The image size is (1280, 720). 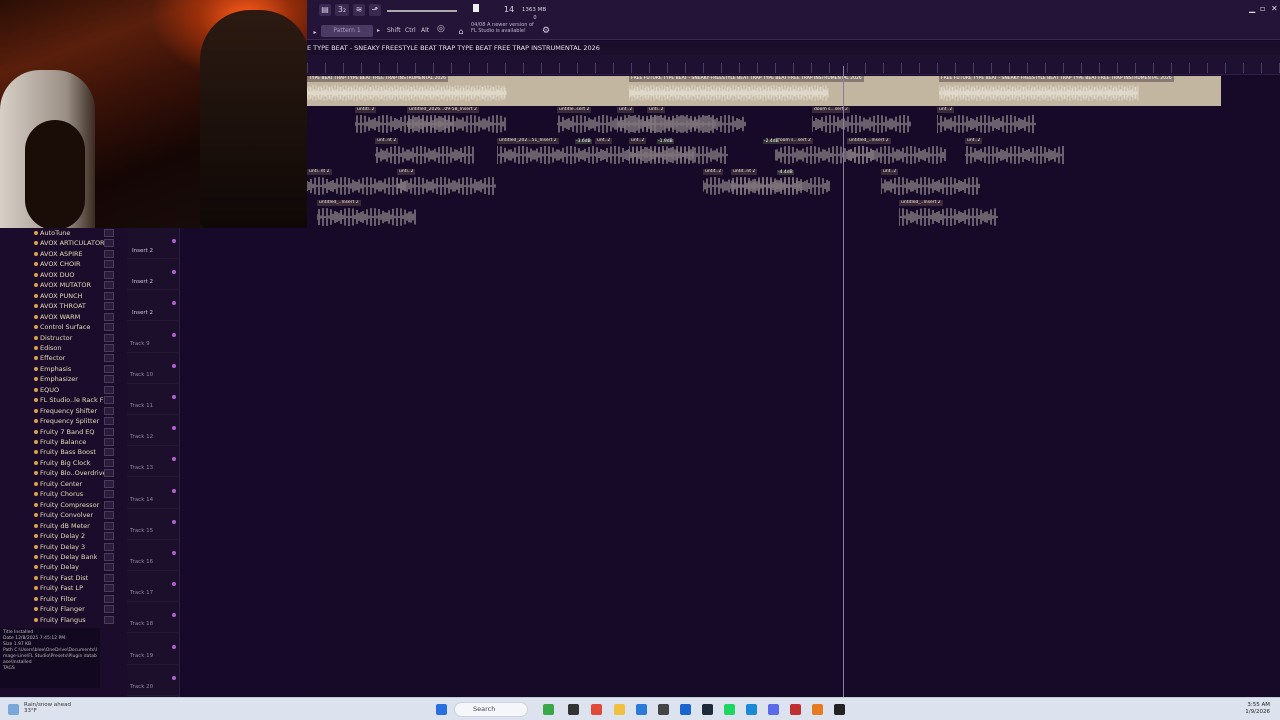 I want to click on plugin-item: Fruity Flangus, so click(x=60, y=620).